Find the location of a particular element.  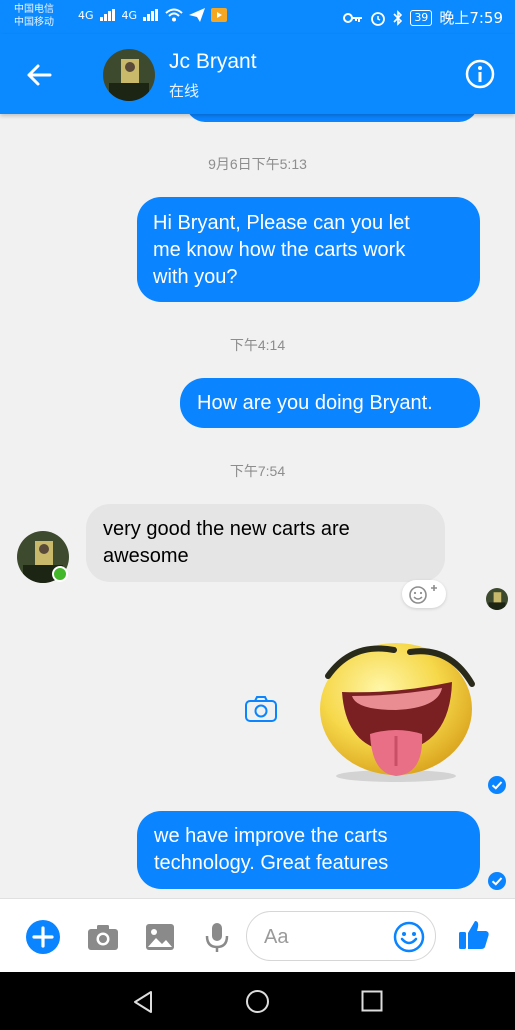

more-actions-button is located at coordinates (43, 937).